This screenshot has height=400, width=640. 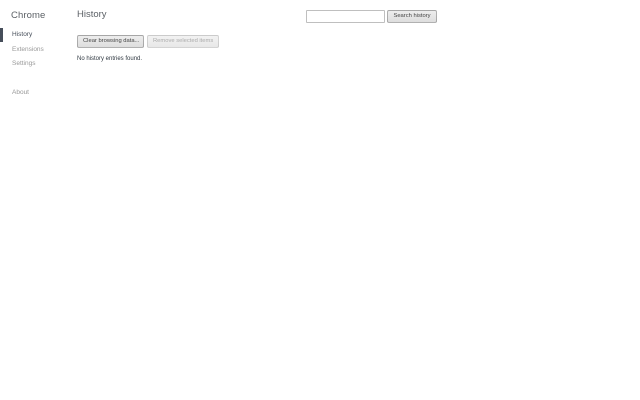 What do you see at coordinates (28, 49) in the screenshot?
I see `sidebar-item-label: Extensions` at bounding box center [28, 49].